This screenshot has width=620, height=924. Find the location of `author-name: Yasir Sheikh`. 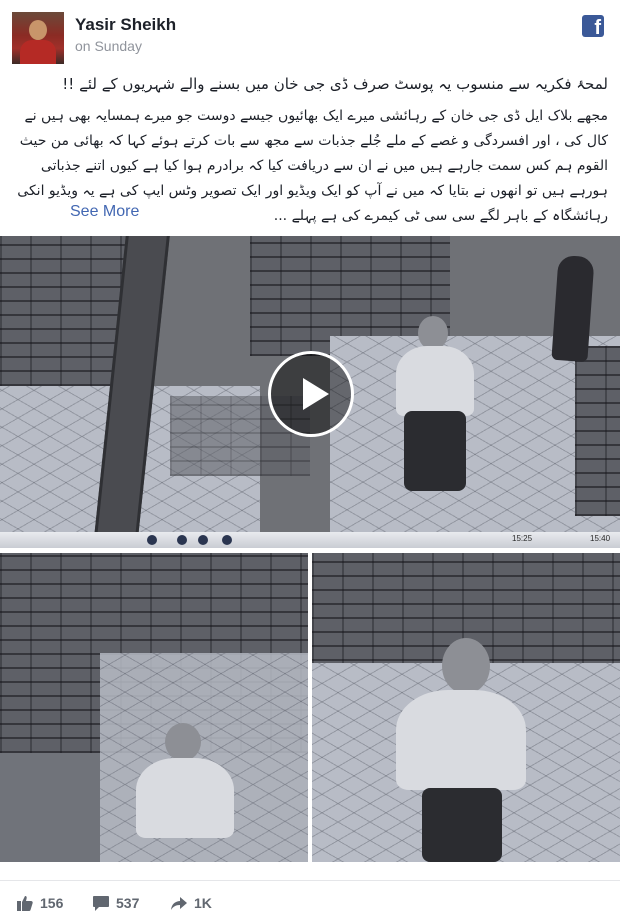

author-name: Yasir Sheikh is located at coordinates (125, 25).